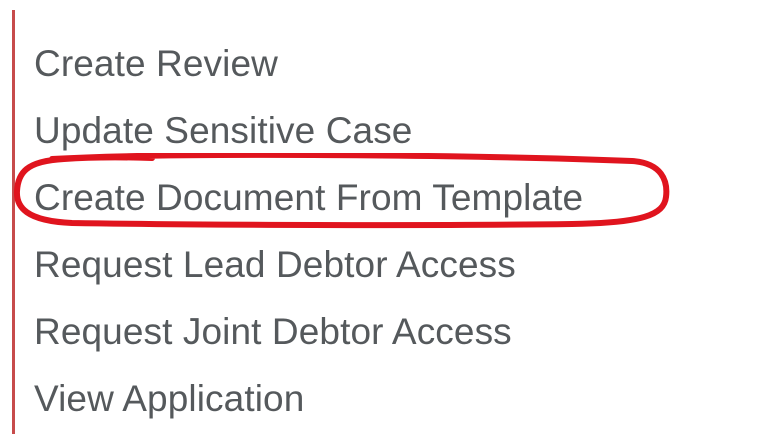  What do you see at coordinates (13, 222) in the screenshot?
I see `panel-left-border` at bounding box center [13, 222].